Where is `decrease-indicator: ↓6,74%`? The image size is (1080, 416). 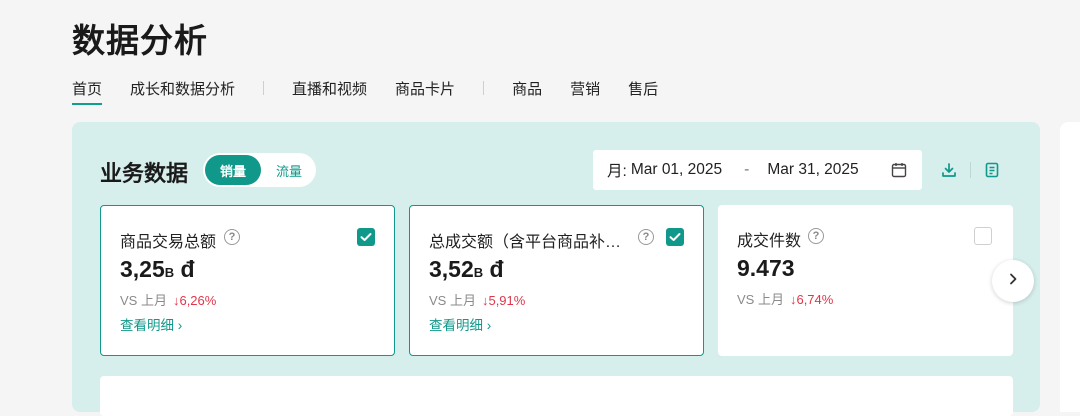
decrease-indicator: ↓6,74% is located at coordinates (811, 299).